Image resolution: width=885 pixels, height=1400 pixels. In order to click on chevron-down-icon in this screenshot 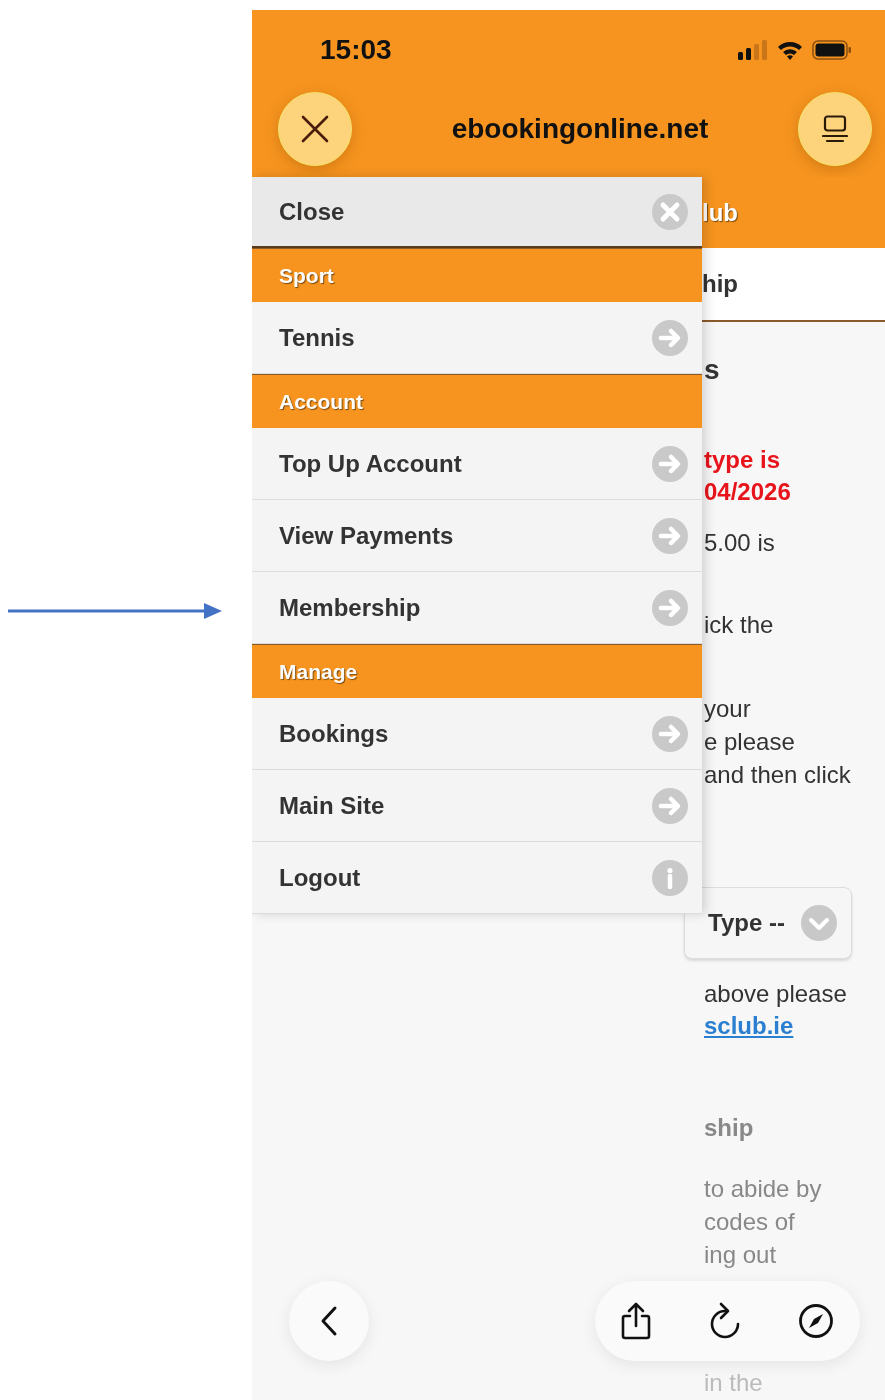, I will do `click(819, 923)`.